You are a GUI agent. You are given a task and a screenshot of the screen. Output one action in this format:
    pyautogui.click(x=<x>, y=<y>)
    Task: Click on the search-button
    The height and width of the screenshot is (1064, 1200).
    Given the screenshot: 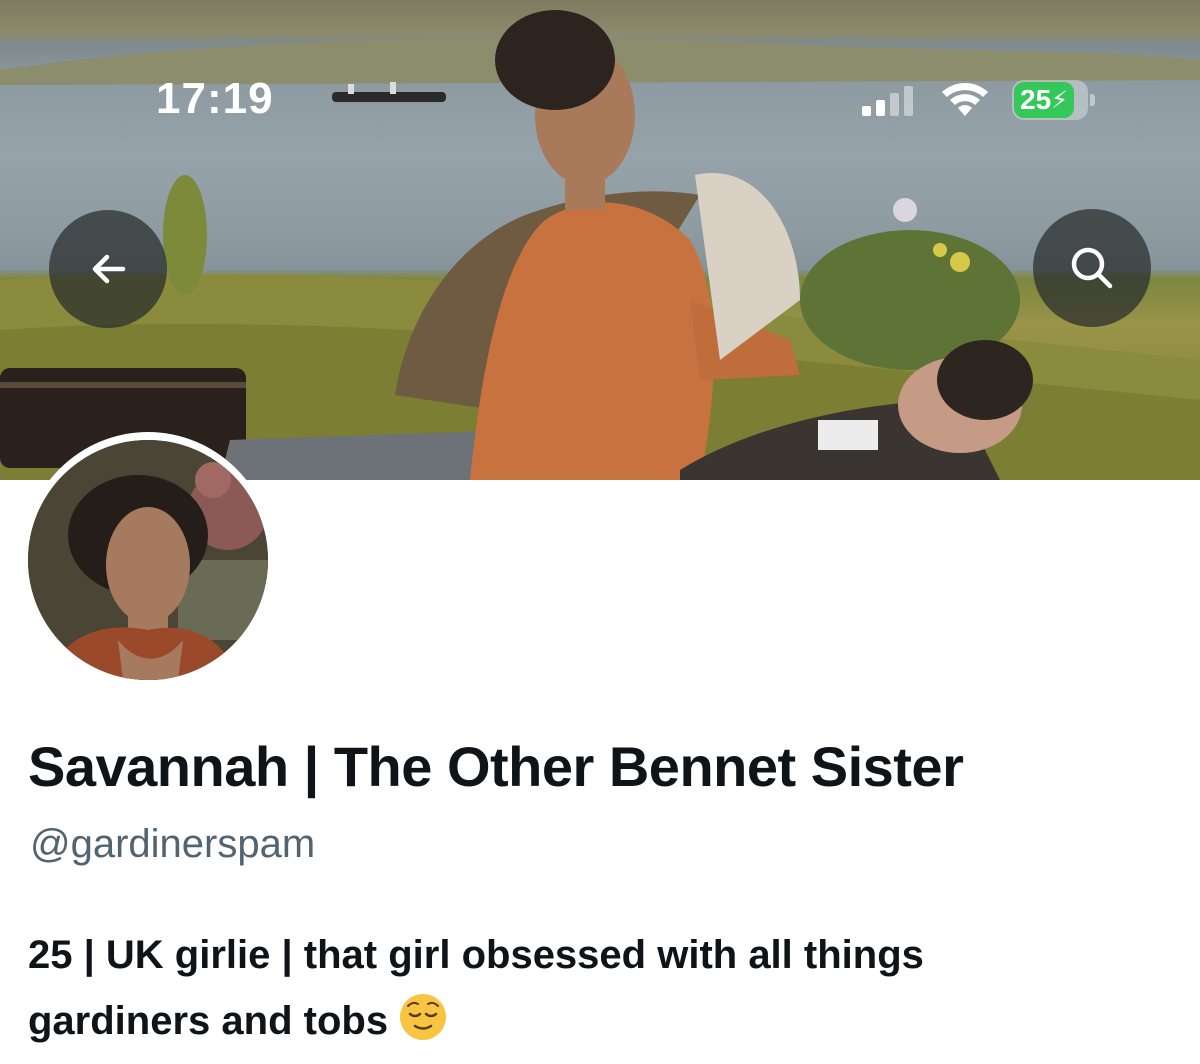 What is the action you would take?
    pyautogui.click(x=1092, y=268)
    